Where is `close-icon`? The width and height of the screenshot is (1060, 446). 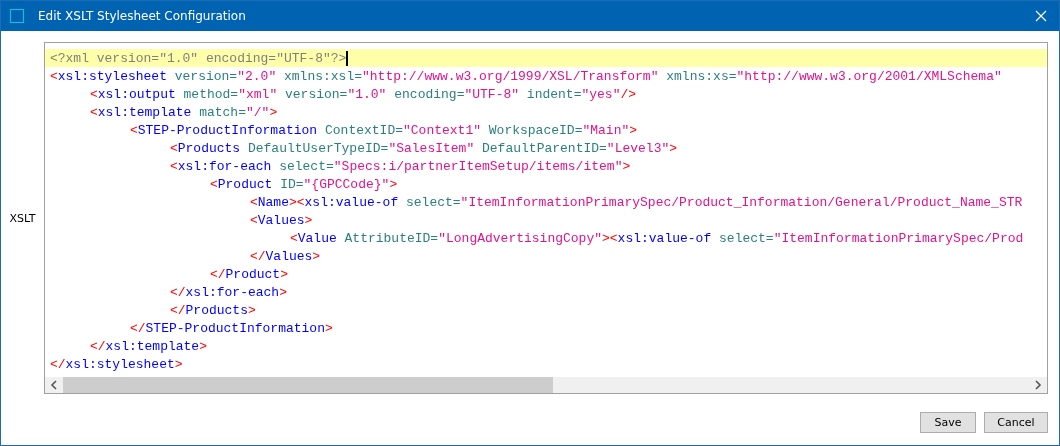 close-icon is located at coordinates (1041, 16).